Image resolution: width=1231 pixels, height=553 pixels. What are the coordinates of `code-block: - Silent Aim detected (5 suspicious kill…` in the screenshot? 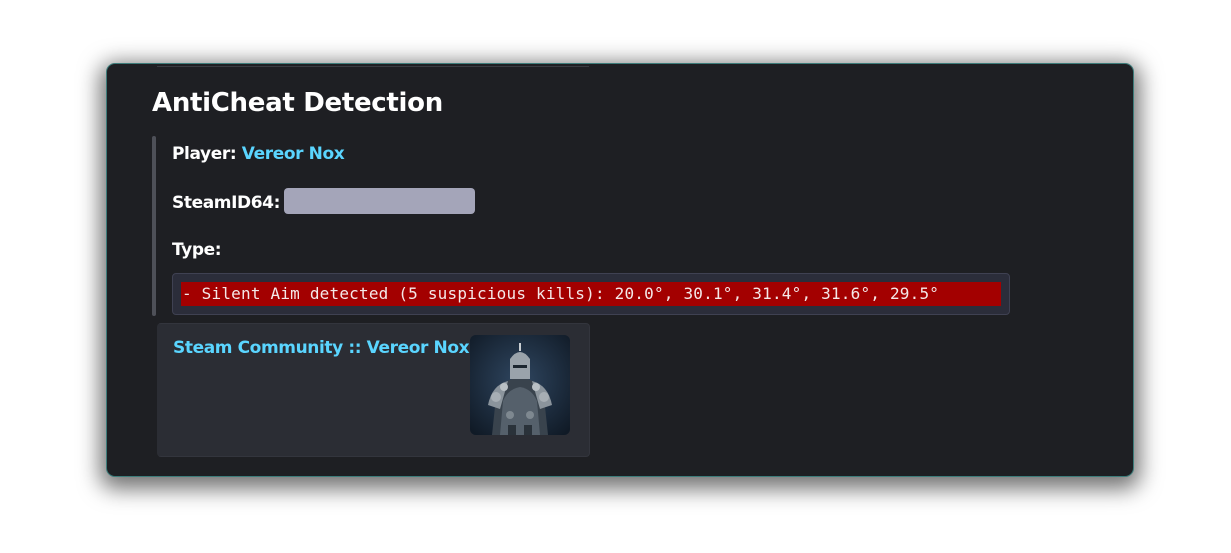 It's located at (591, 294).